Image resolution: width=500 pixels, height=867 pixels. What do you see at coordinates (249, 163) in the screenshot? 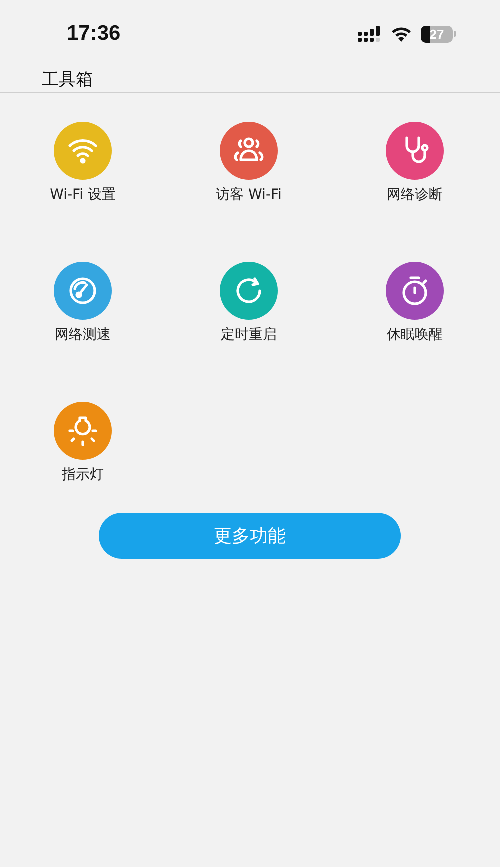
I see `tool-item: 访客 Wi-Fi` at bounding box center [249, 163].